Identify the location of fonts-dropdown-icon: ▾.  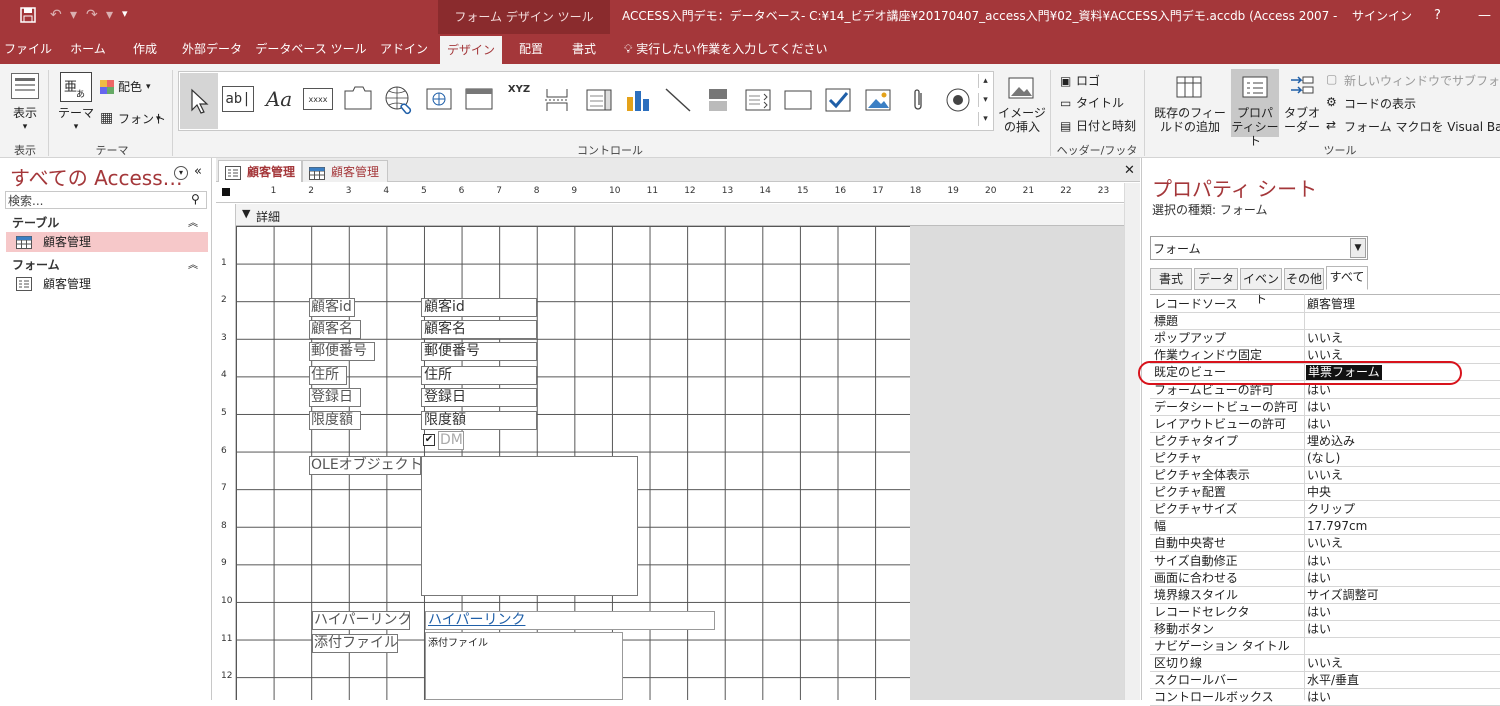
(158, 119).